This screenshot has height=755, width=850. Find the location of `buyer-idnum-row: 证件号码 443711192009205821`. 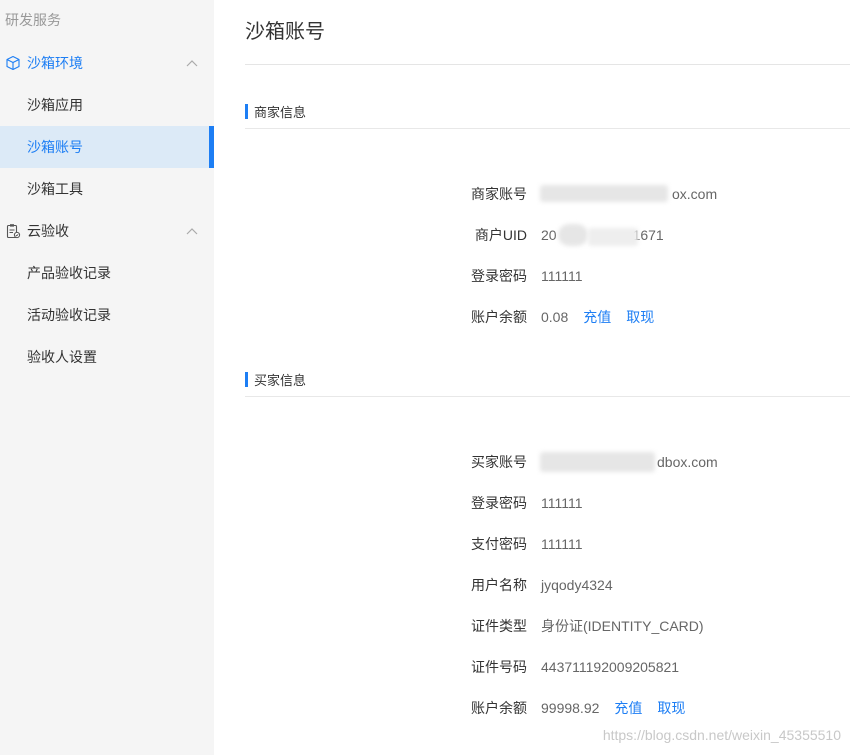

buyer-idnum-row: 证件号码 443711192009205821 is located at coordinates (569, 667).